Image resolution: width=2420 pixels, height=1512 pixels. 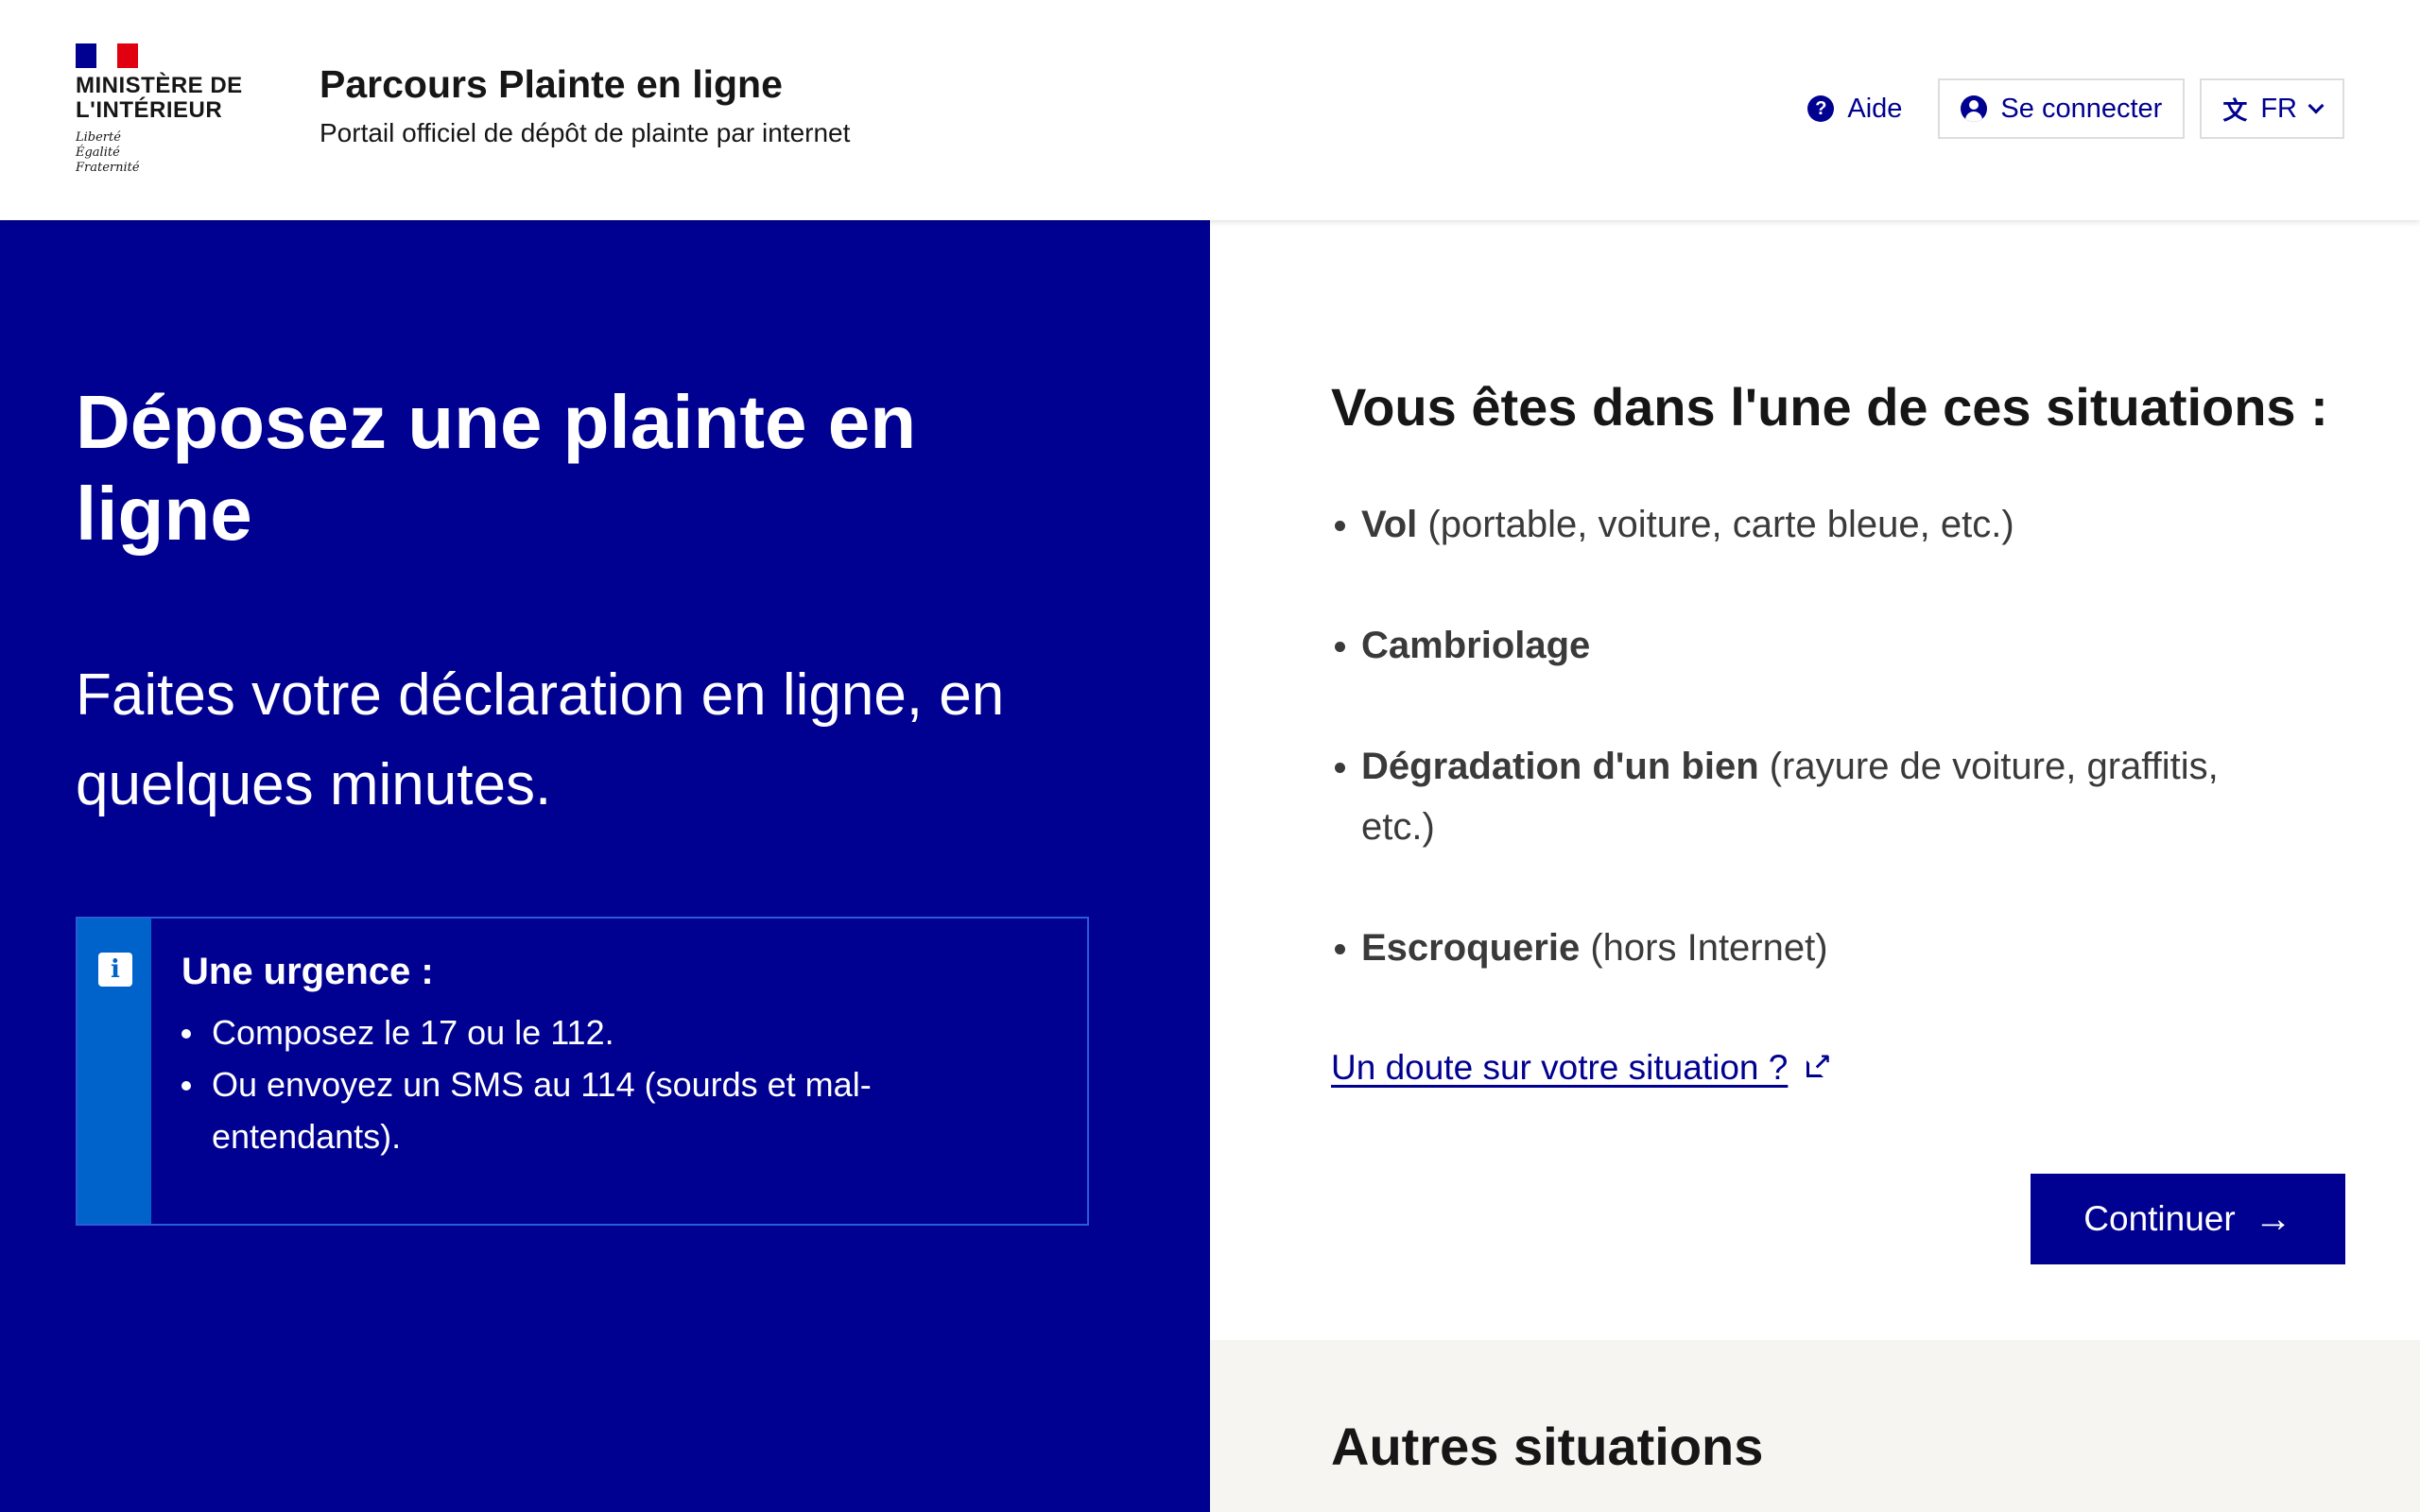 What do you see at coordinates (1829, 407) in the screenshot?
I see `situations-title: Vous êtes dans l'une de ces situations :` at bounding box center [1829, 407].